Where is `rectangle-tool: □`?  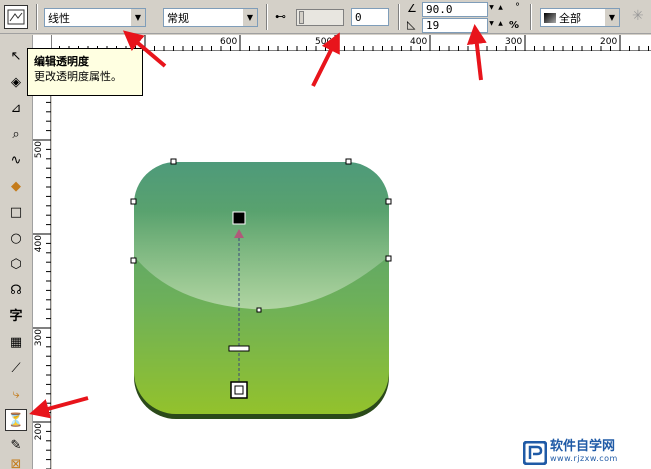 rectangle-tool: □ is located at coordinates (16, 212).